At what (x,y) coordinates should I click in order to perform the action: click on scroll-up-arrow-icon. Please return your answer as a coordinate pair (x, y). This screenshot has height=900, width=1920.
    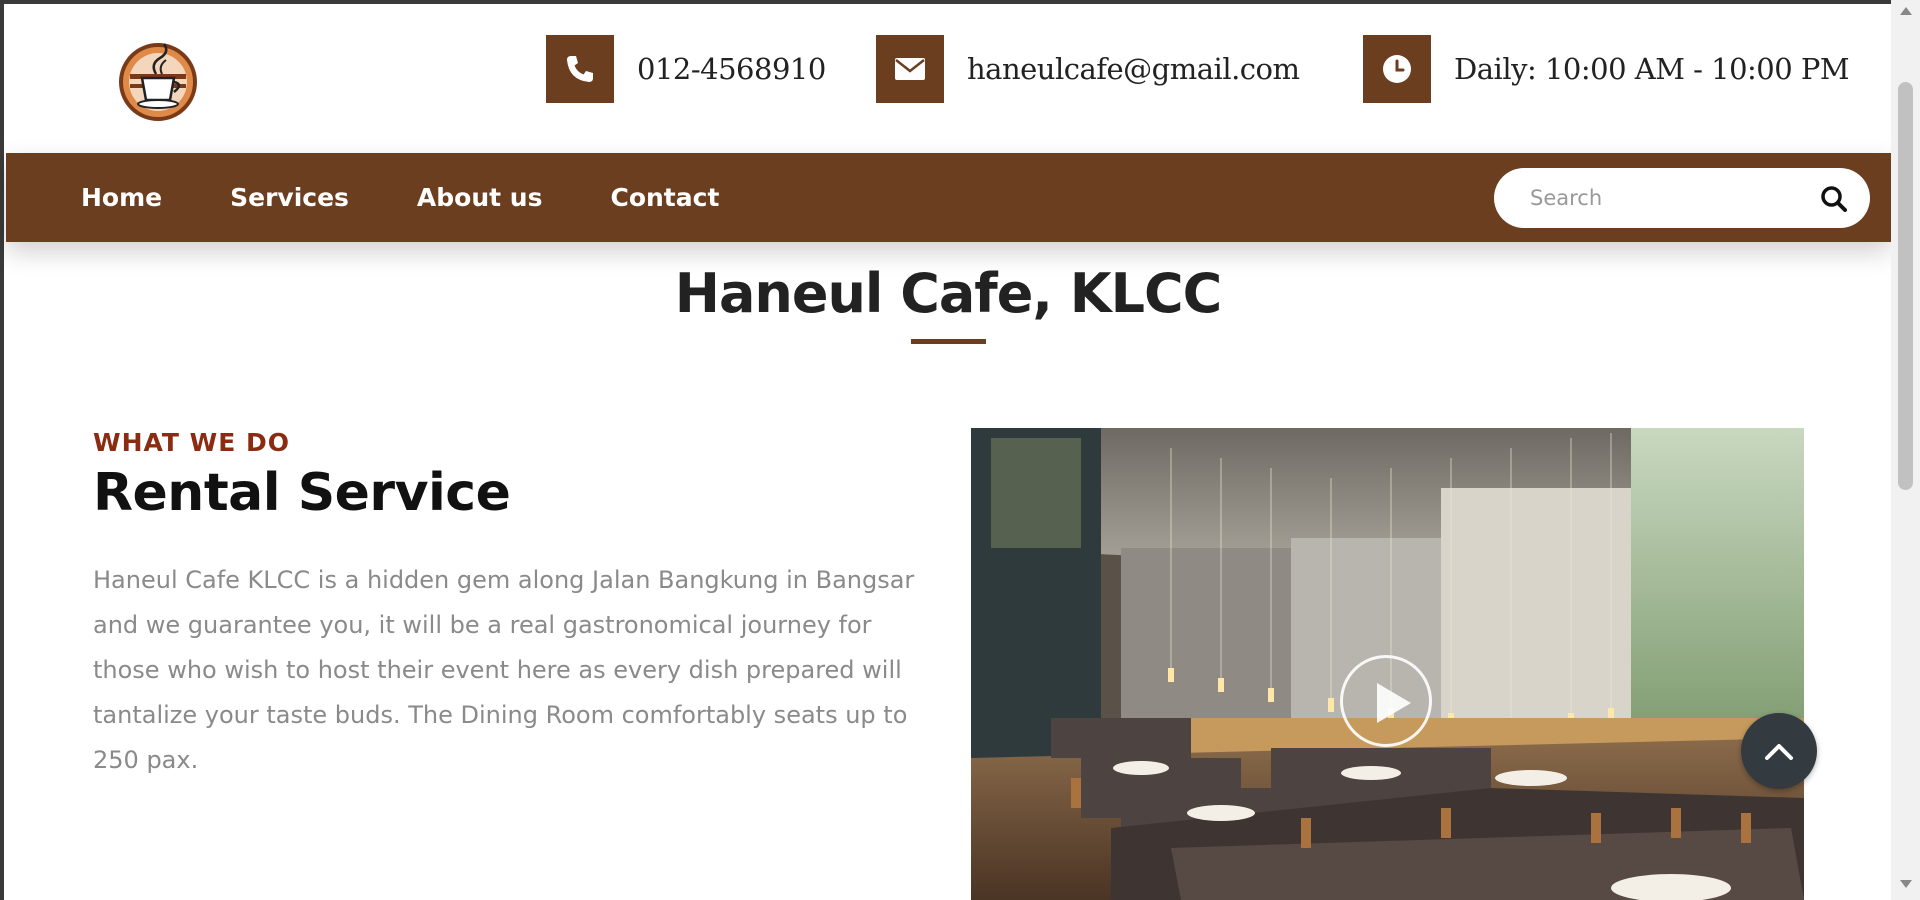
    Looking at the image, I should click on (1906, 11).